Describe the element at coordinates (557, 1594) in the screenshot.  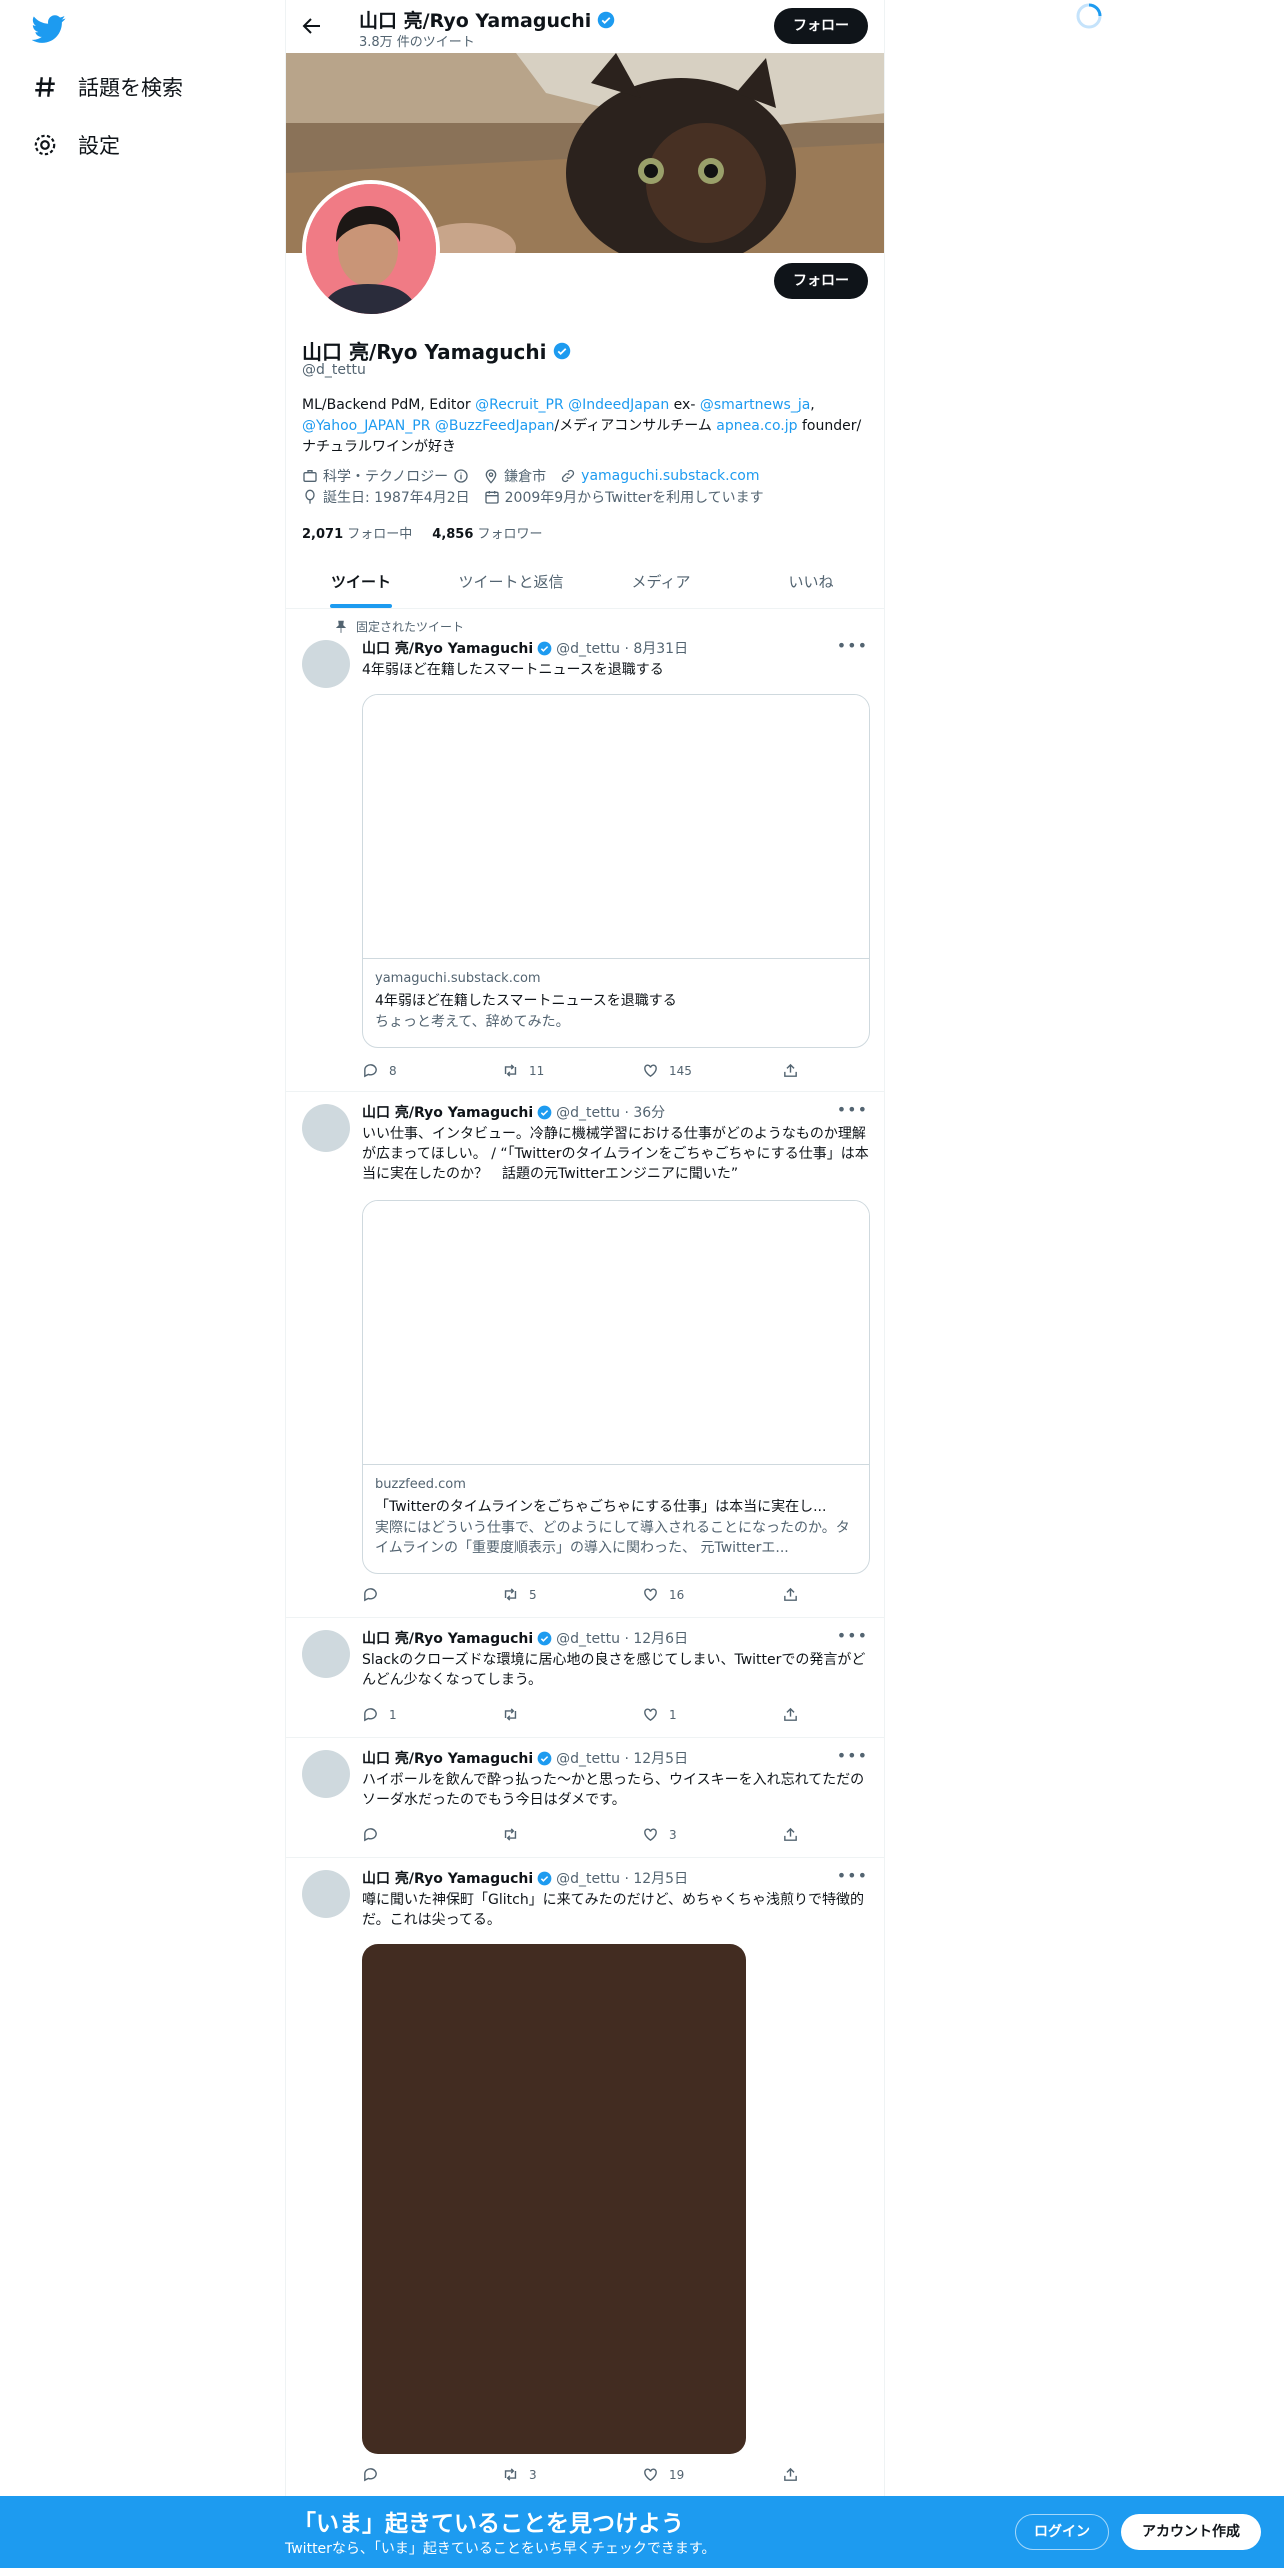
I see `retweet-button: 5` at that location.